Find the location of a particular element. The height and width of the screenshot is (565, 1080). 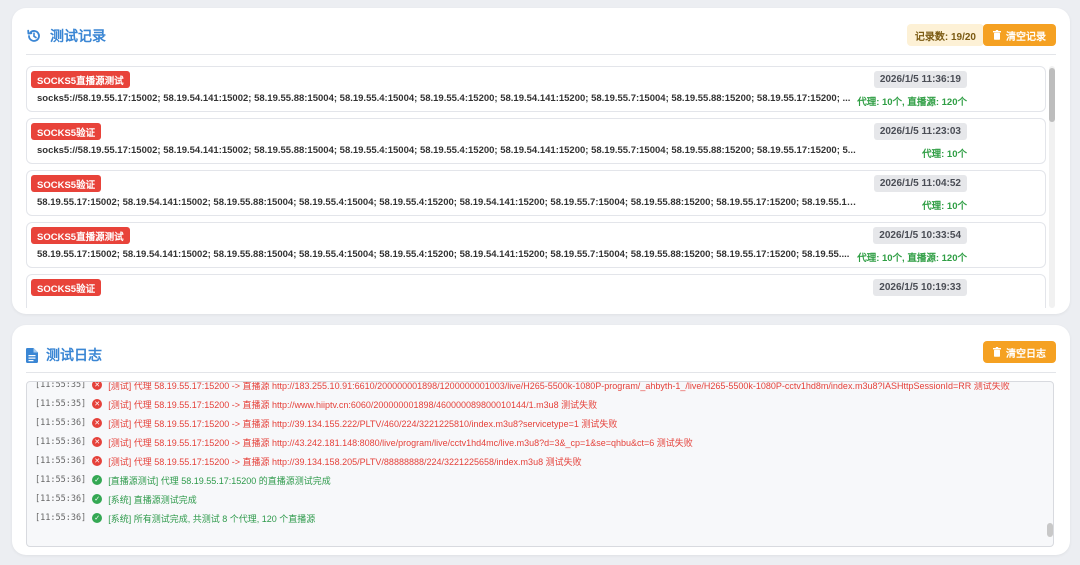

log-message: [系统] 所有测试完成, 共测试 8 个代理, 120 个直播源 is located at coordinates (212, 518).